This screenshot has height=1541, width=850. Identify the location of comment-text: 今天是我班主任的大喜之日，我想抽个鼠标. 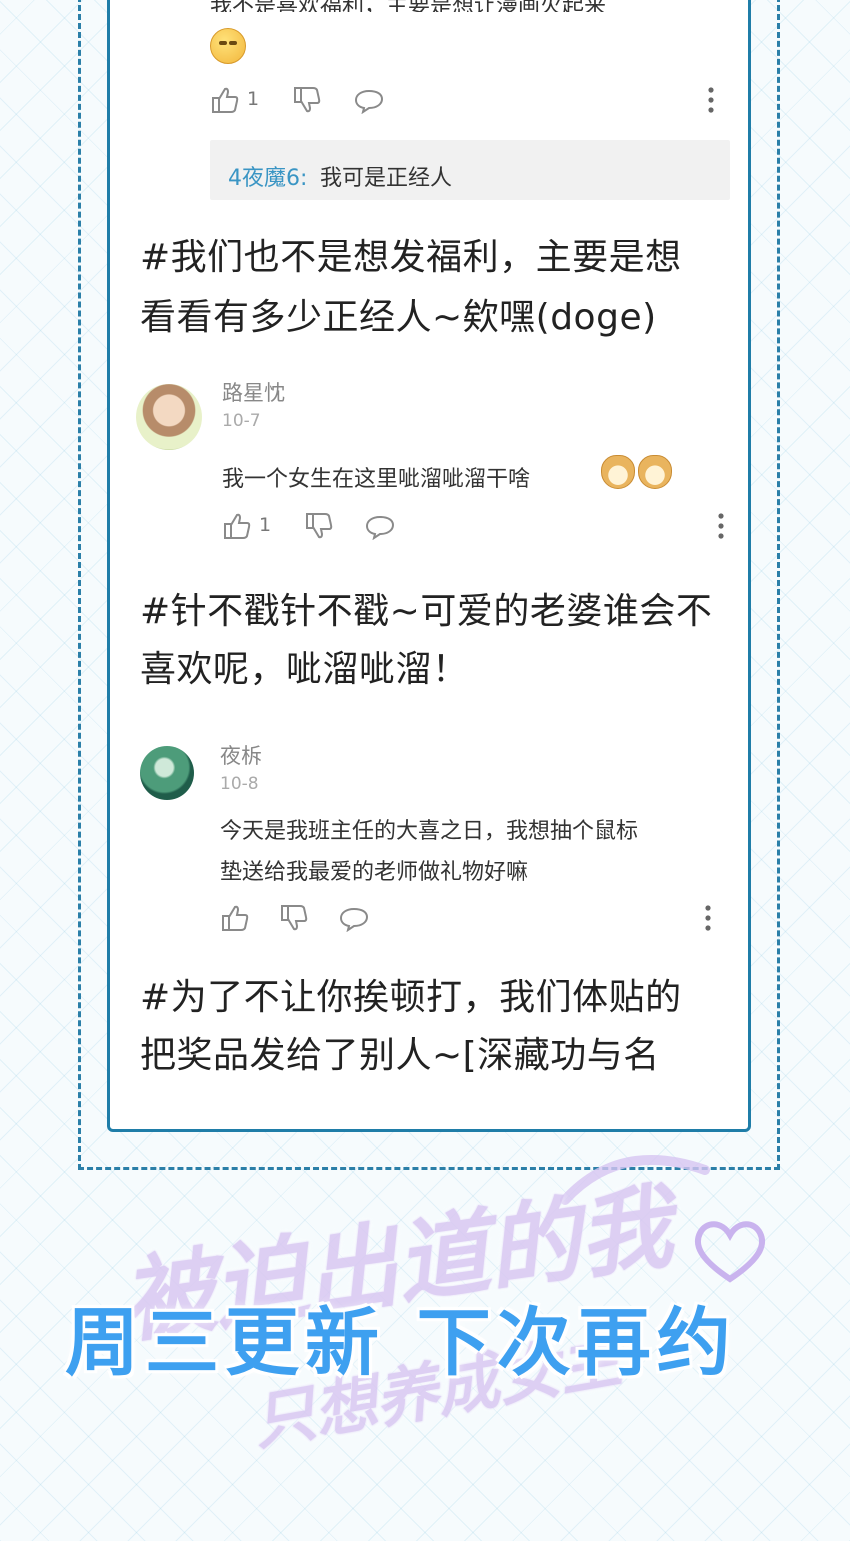
(429, 831).